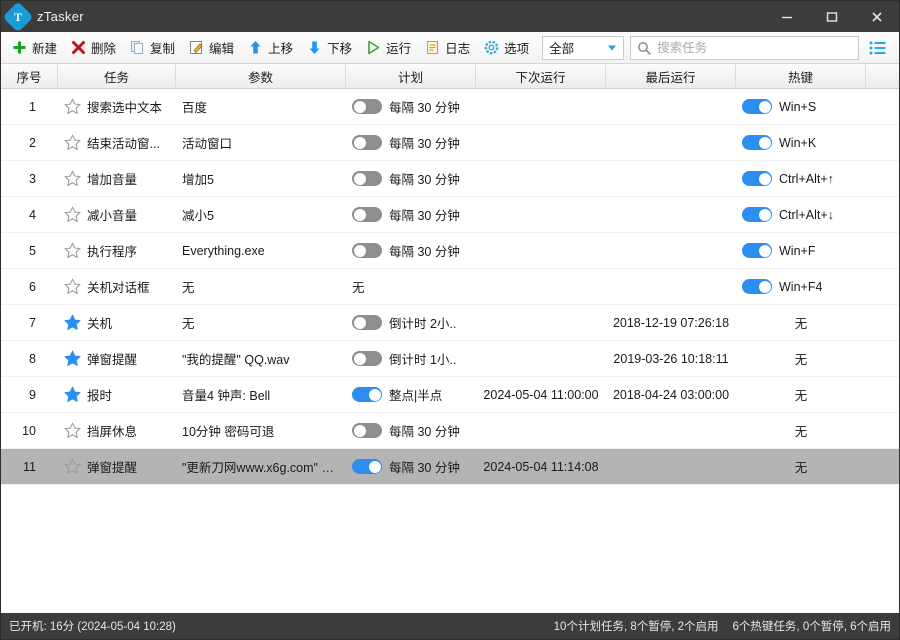 The height and width of the screenshot is (640, 900). What do you see at coordinates (195, 108) in the screenshot?
I see `parameters-label: 百度` at bounding box center [195, 108].